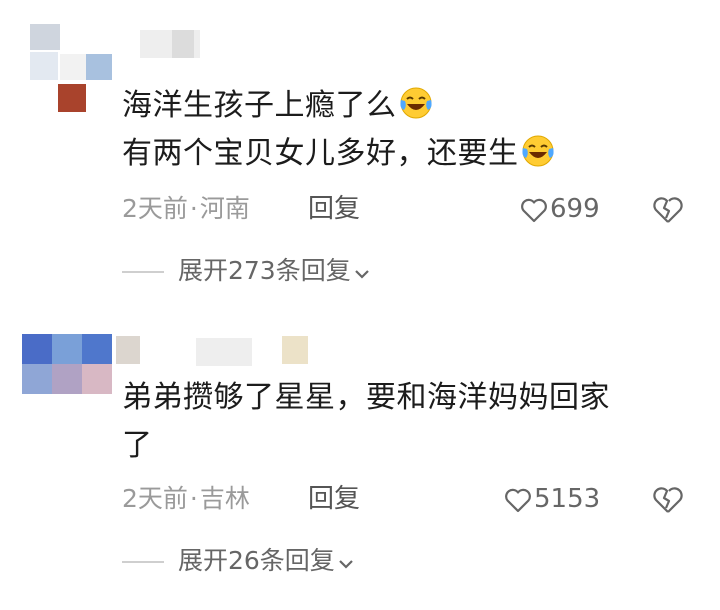  What do you see at coordinates (366, 397) in the screenshot?
I see `comment-line: 弟弟攒够了星星，要和海洋妈妈回家` at bounding box center [366, 397].